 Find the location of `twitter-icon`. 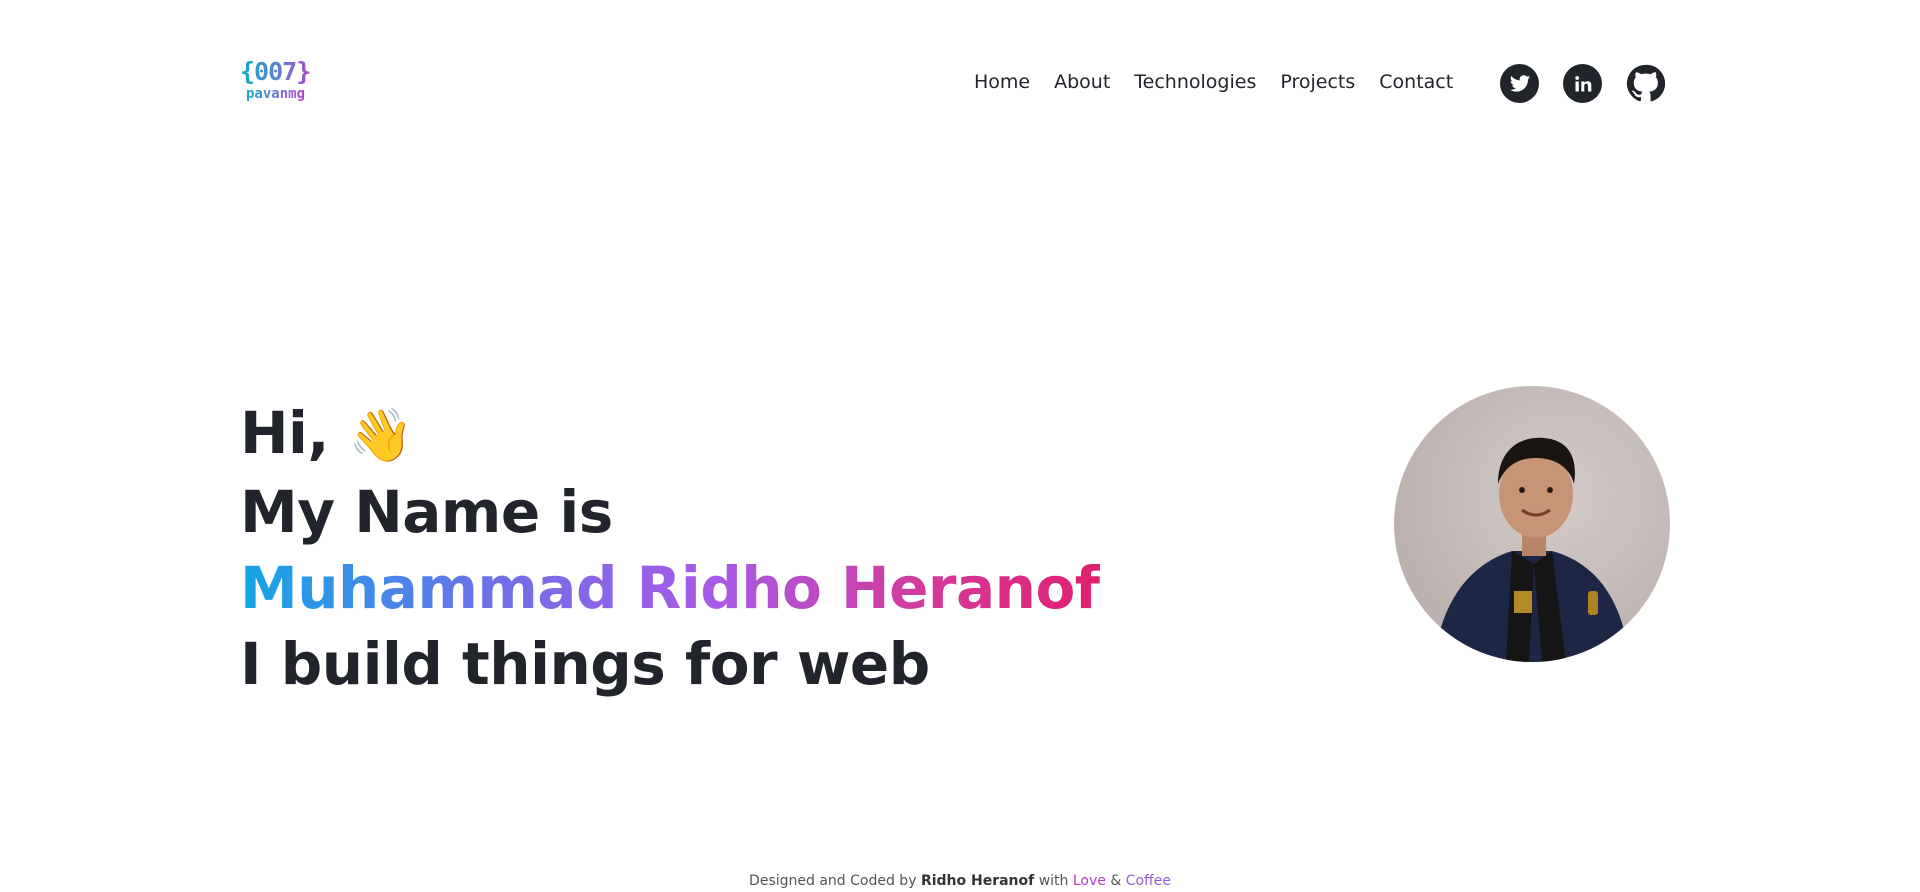

twitter-icon is located at coordinates (1519, 83).